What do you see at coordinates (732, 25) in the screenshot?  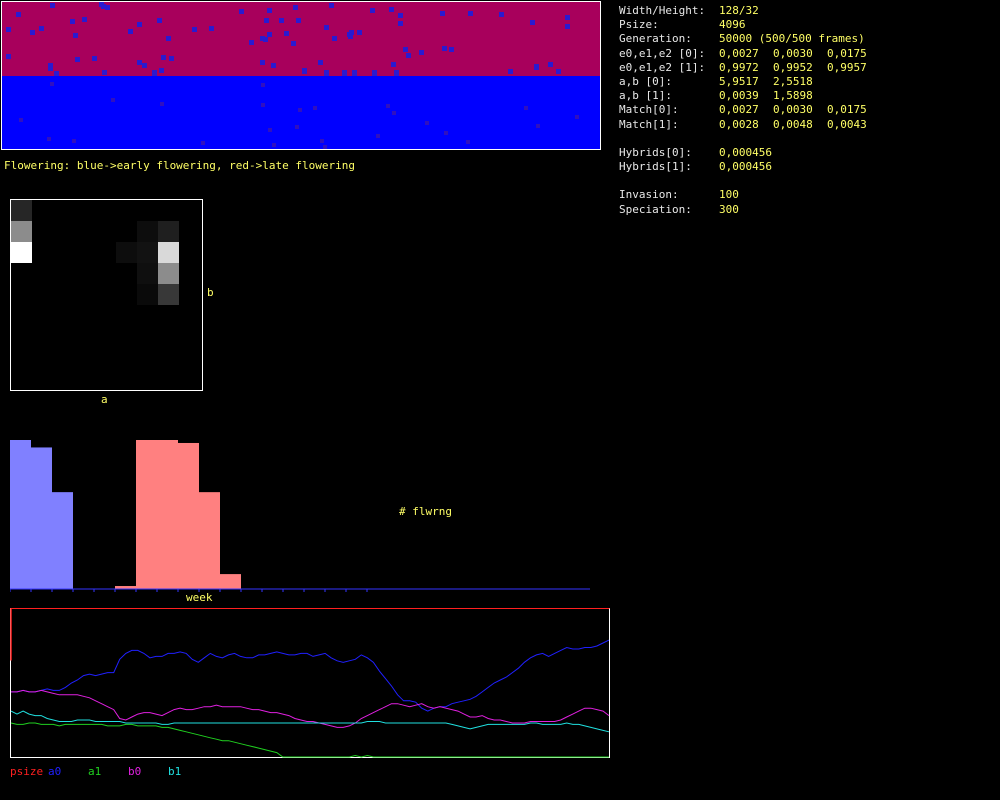 I see `stat-value: 4096` at bounding box center [732, 25].